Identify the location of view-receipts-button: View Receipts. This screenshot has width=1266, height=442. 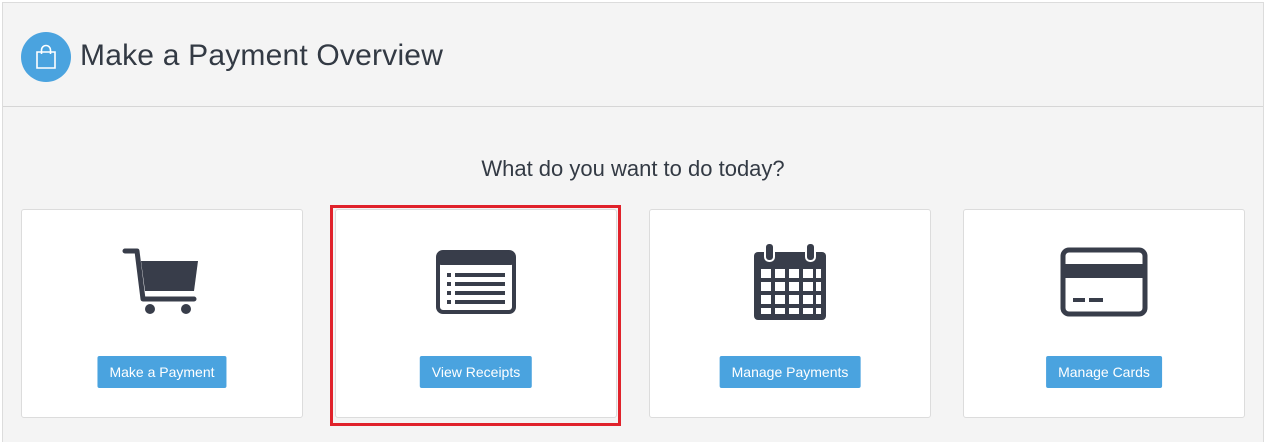
(476, 372).